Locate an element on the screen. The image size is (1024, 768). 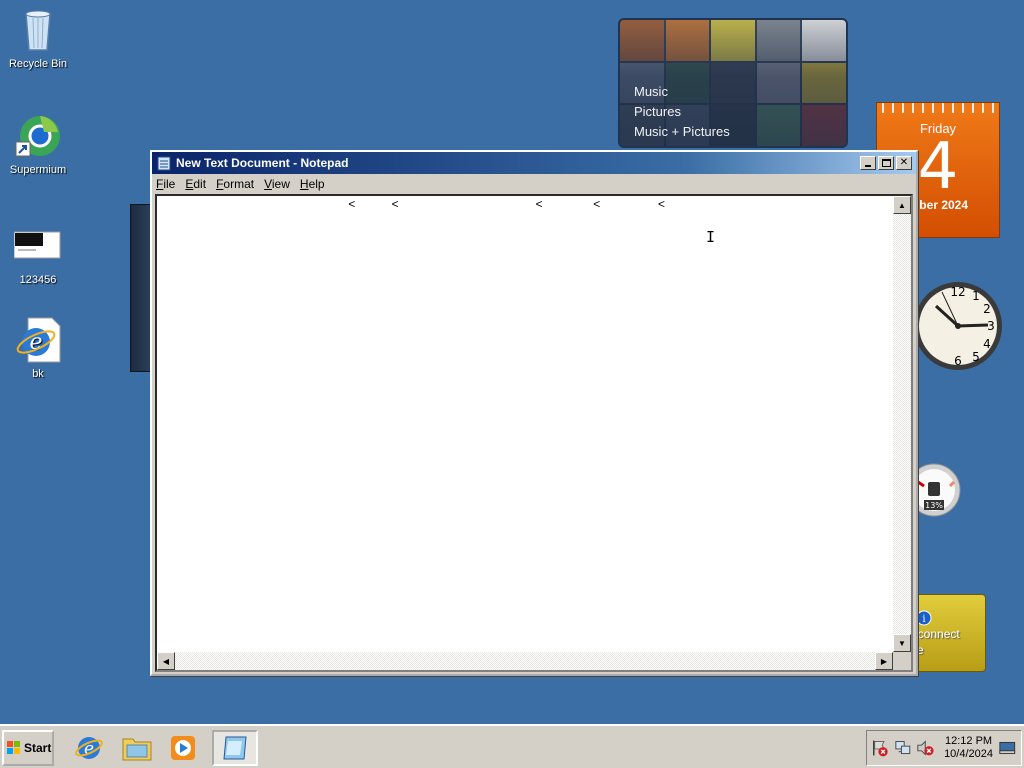
scroll-down-button: ▼ is located at coordinates (902, 643).